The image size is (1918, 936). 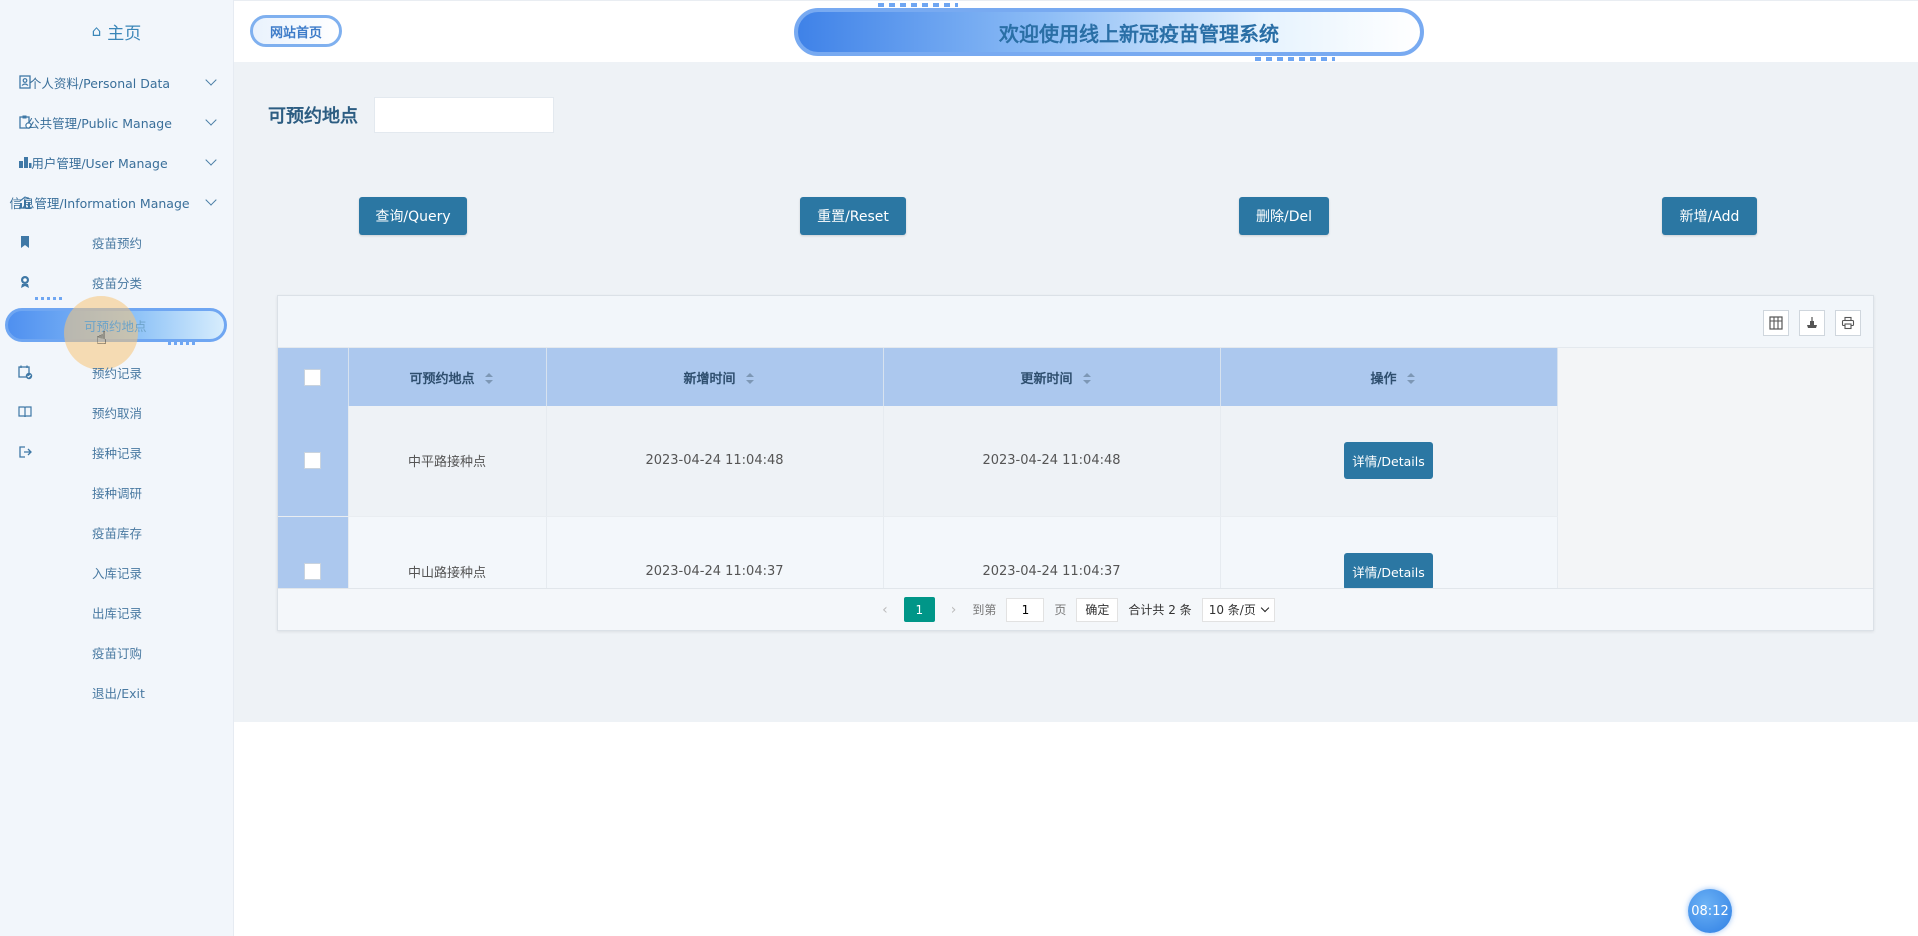 I want to click on clock-time: 08:12, so click(x=1710, y=911).